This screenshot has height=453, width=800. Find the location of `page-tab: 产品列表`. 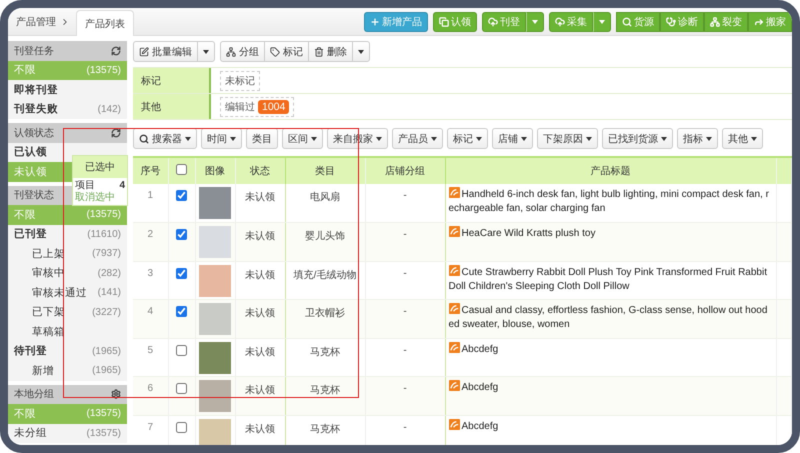

page-tab: 产品列表 is located at coordinates (105, 23).